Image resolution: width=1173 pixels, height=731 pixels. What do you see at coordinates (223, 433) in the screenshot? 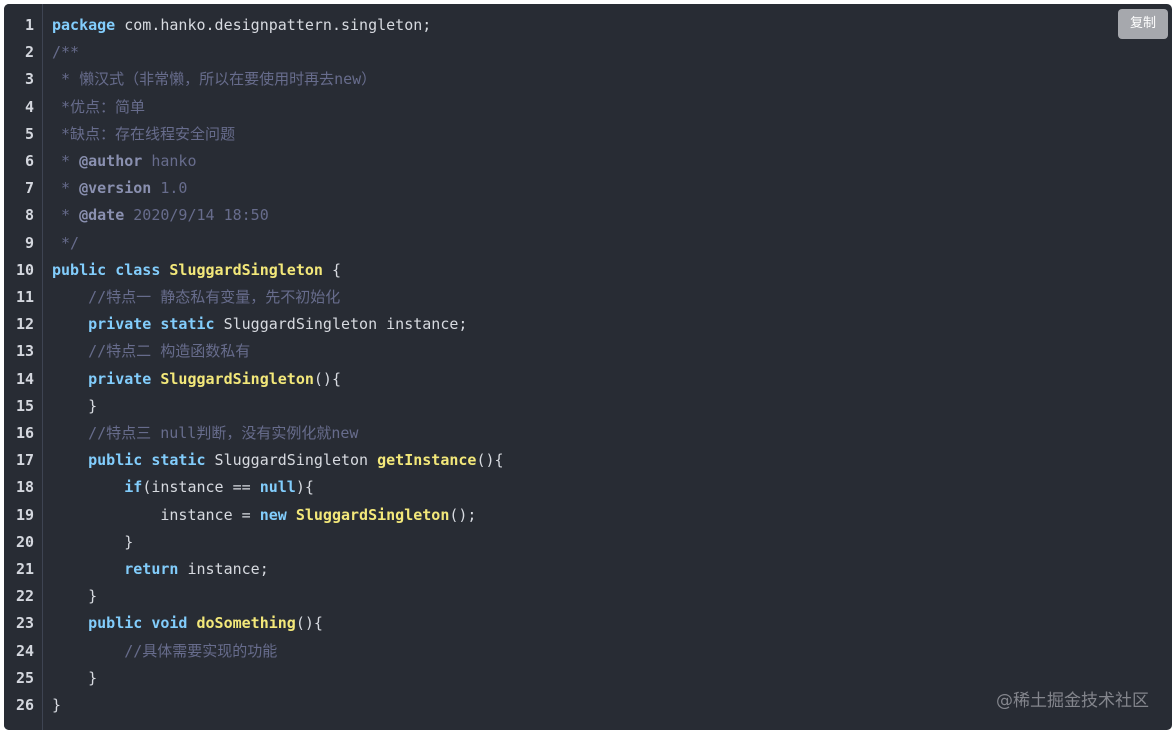
I see `code-token: //特点三 null判断，没有实例化就new` at bounding box center [223, 433].